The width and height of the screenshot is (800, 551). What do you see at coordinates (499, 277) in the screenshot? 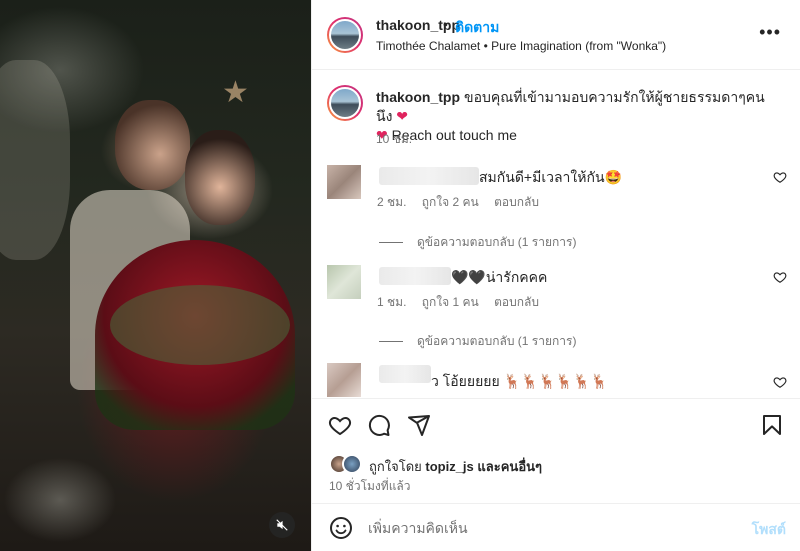
I see `comment-text: 🖤🖤น่ารักคคค` at bounding box center [499, 277].